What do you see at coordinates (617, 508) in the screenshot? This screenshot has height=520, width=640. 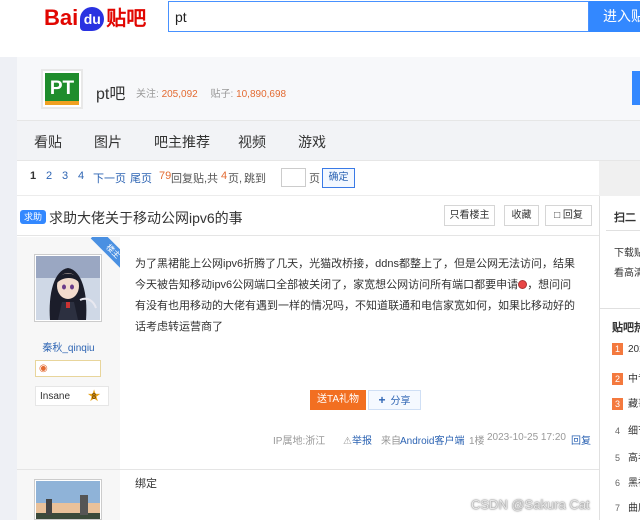 I see `hot-rank: 7` at bounding box center [617, 508].